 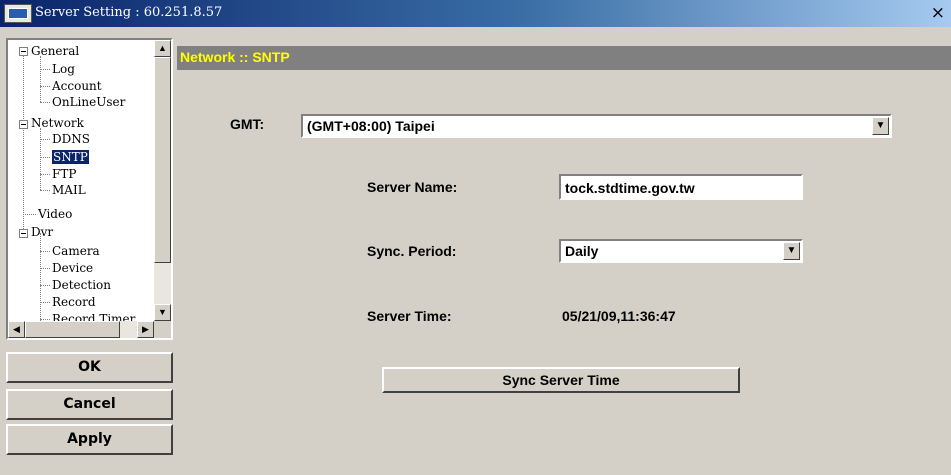 I want to click on sync-period-label: Sync. Period:, so click(x=412, y=251).